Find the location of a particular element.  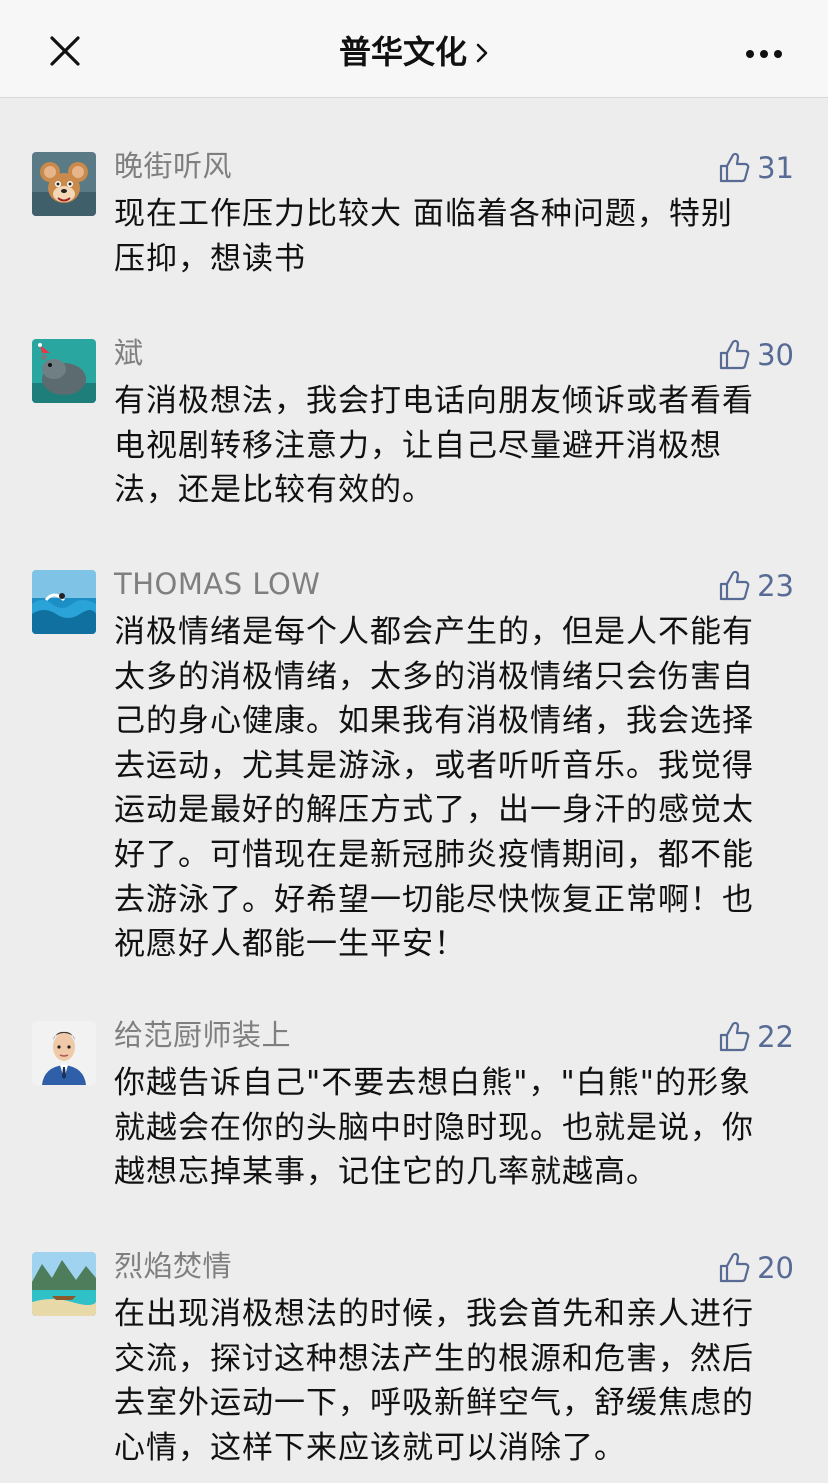

top-bar: 普华文化 is located at coordinates (414, 49).